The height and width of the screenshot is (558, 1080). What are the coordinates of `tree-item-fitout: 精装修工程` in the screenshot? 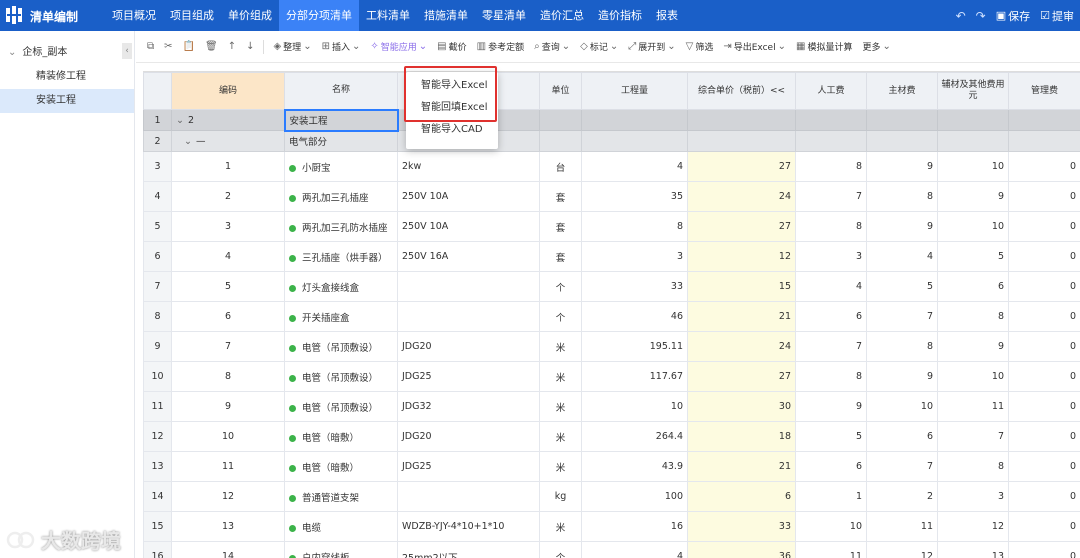 It's located at (67, 77).